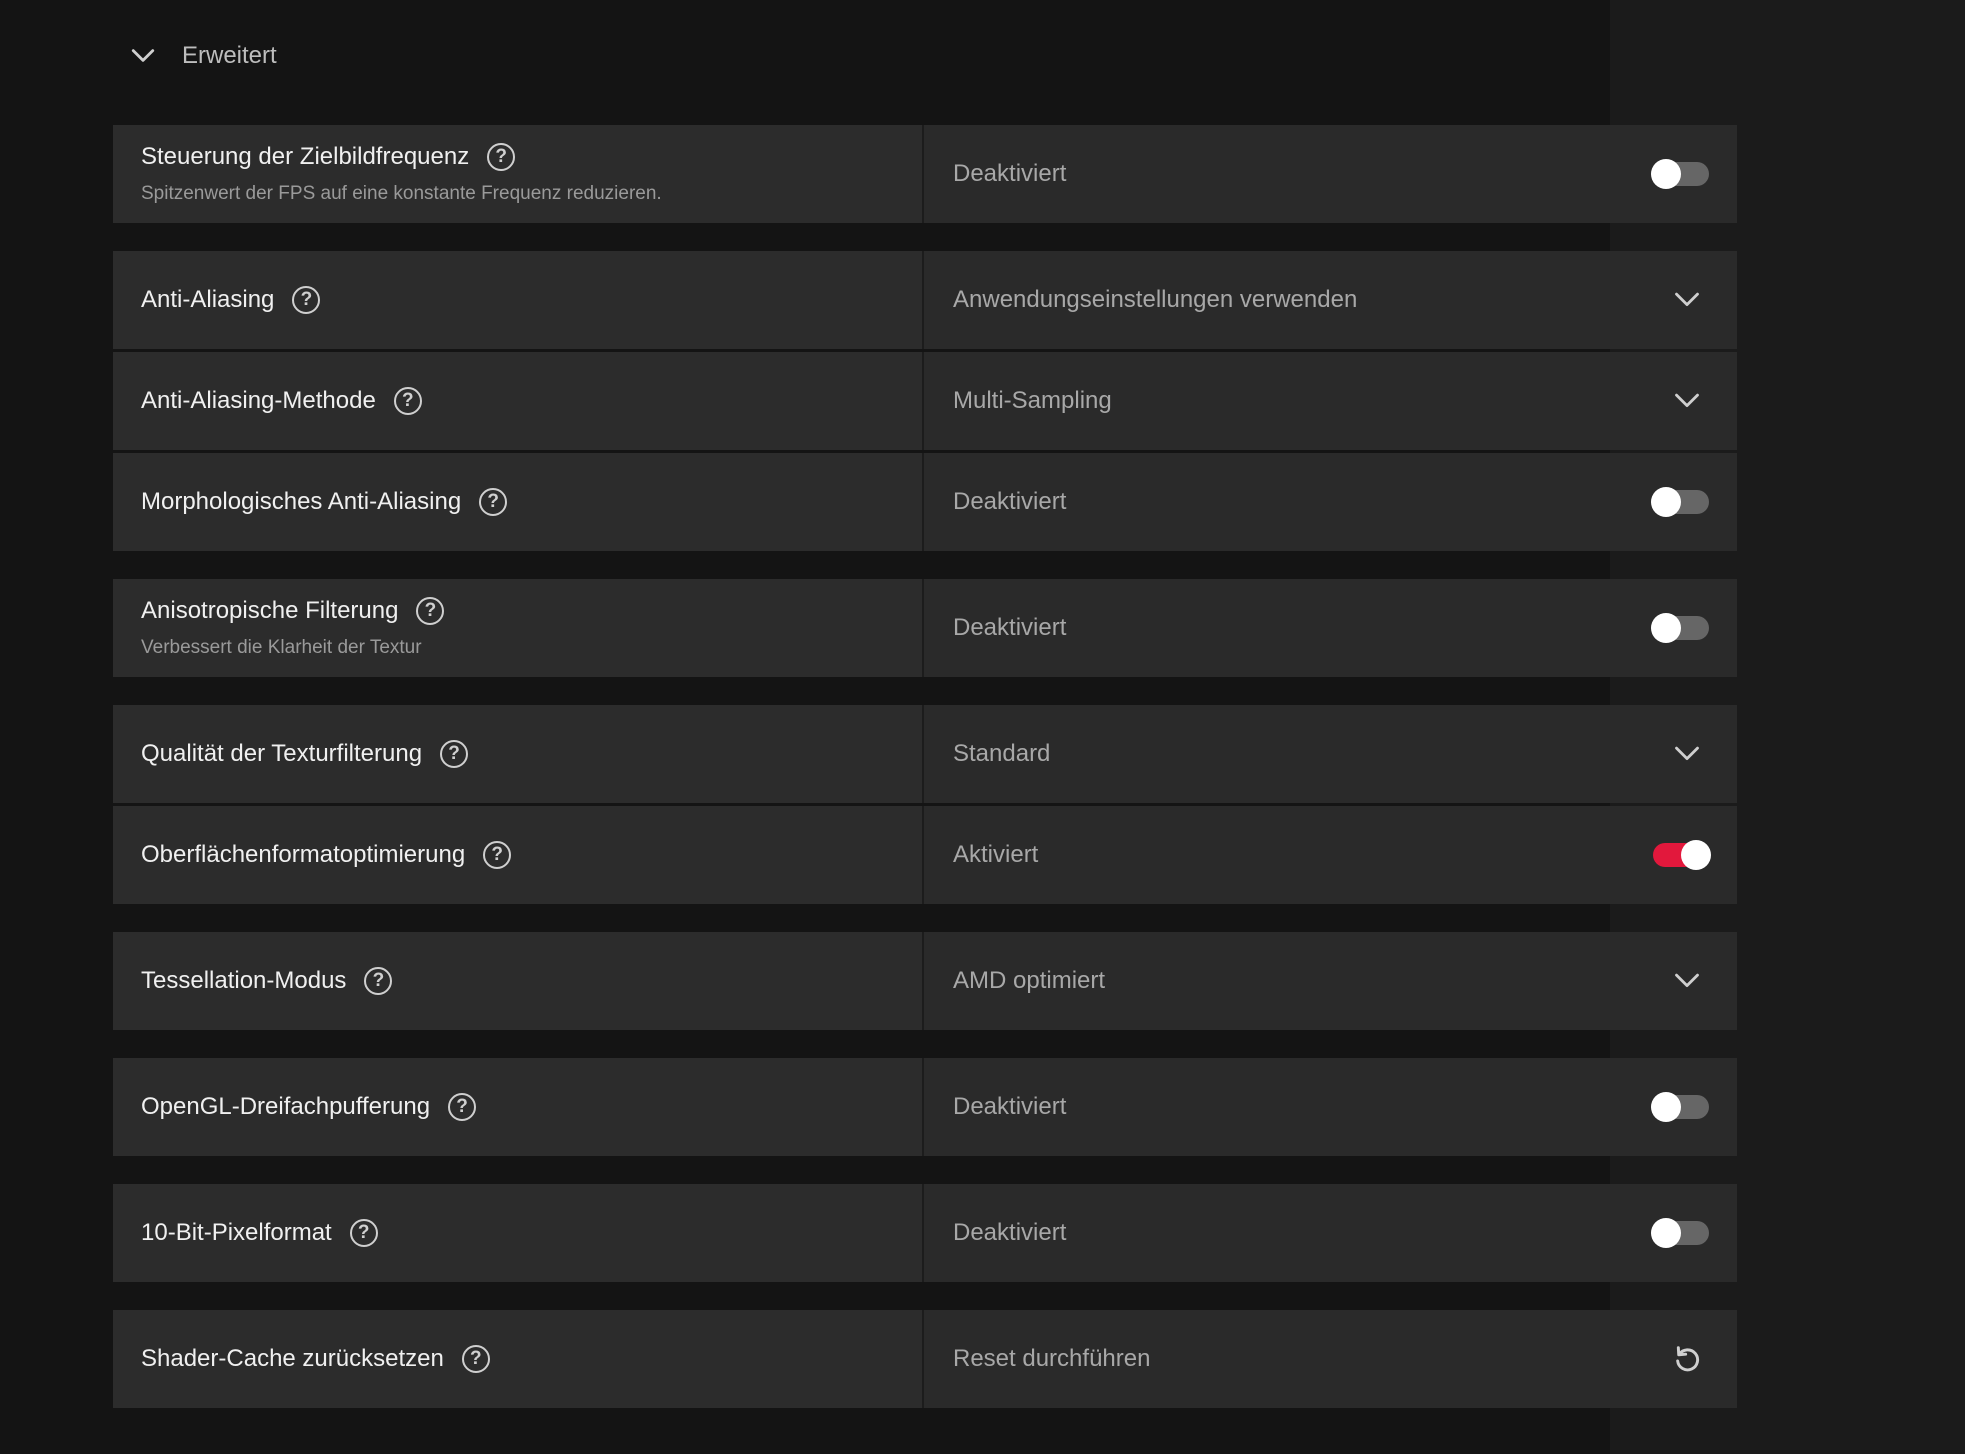  Describe the element at coordinates (518, 855) in the screenshot. I see `setting-label-cell: Oberflächenformatoptimierung ?` at that location.